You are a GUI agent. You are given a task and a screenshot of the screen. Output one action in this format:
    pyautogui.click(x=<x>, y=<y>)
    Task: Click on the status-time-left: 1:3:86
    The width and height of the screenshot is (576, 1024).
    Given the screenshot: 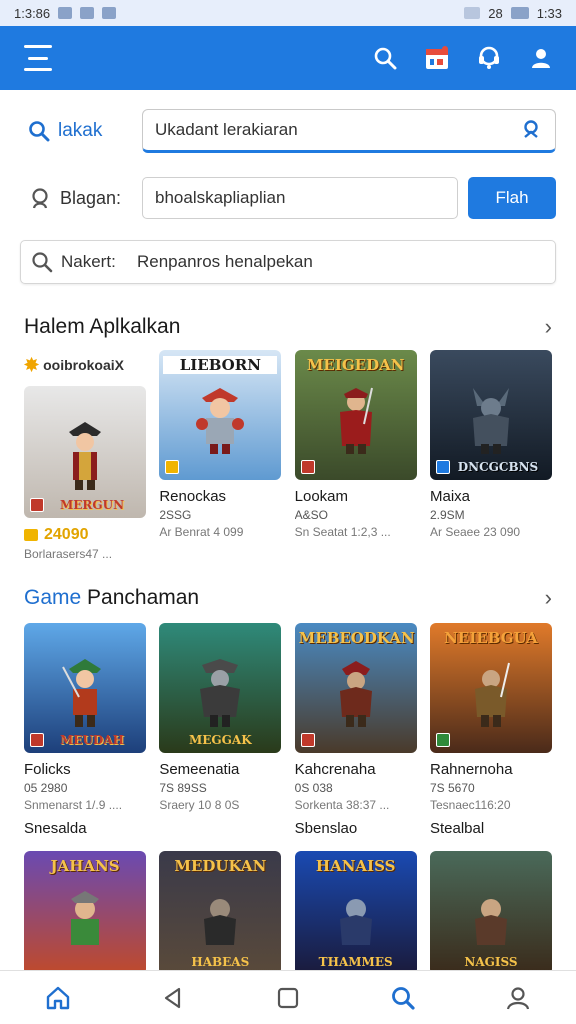 What is the action you would take?
    pyautogui.click(x=32, y=13)
    